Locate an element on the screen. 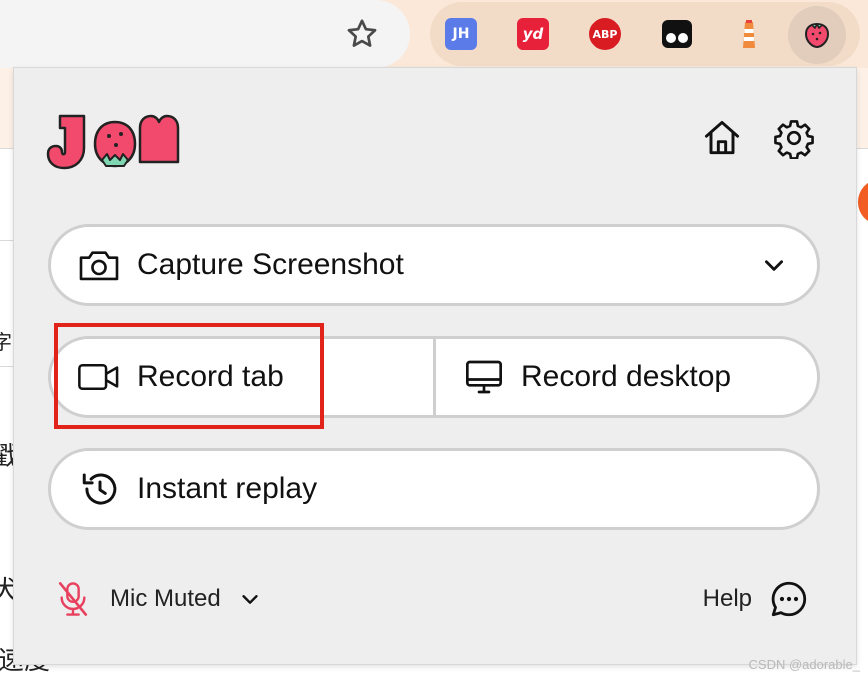  camera-icon is located at coordinates (99, 266).